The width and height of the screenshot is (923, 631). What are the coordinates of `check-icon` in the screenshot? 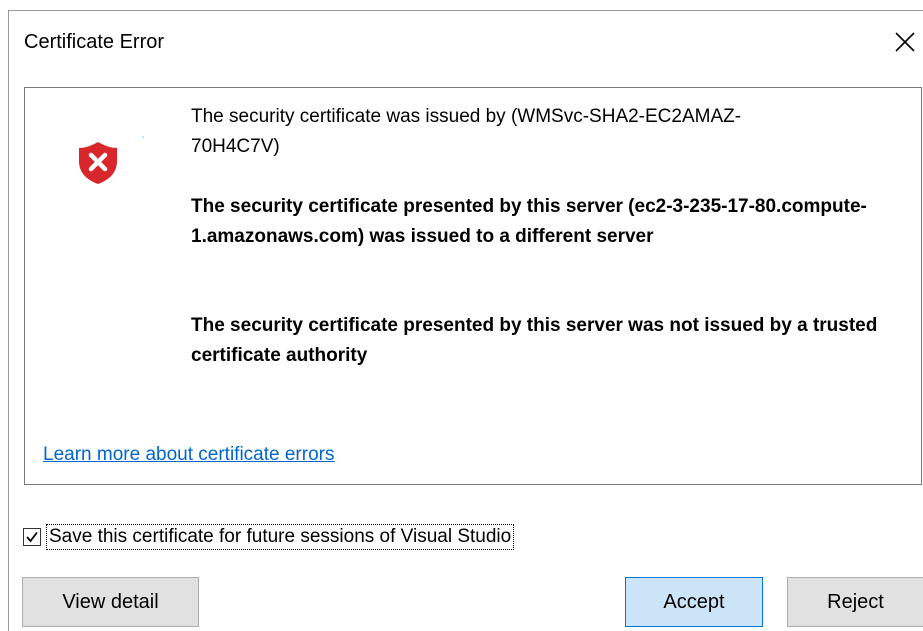 It's located at (32, 537).